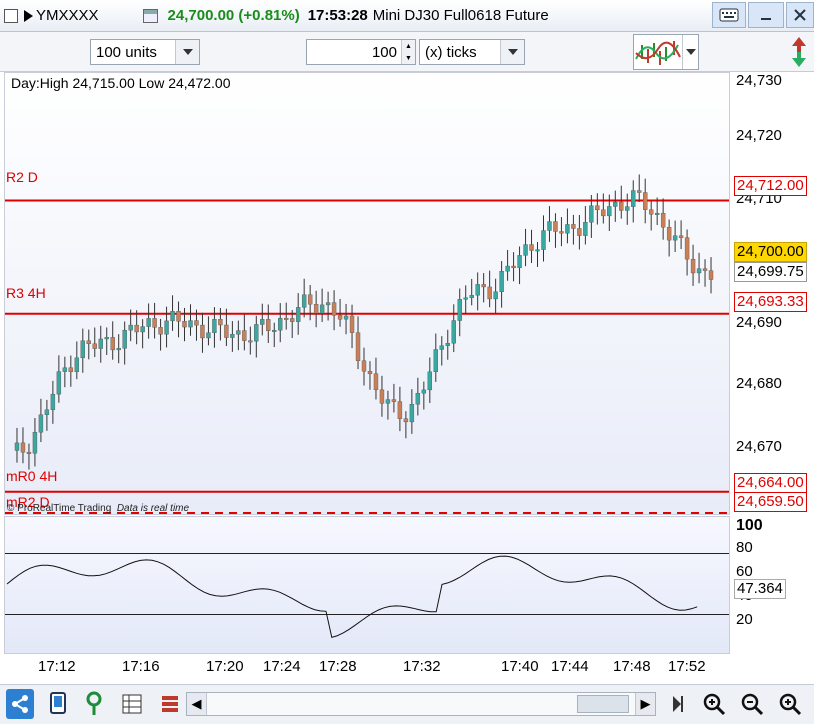 The height and width of the screenshot is (724, 814). What do you see at coordinates (58, 704) in the screenshot?
I see `phone-icon` at bounding box center [58, 704].